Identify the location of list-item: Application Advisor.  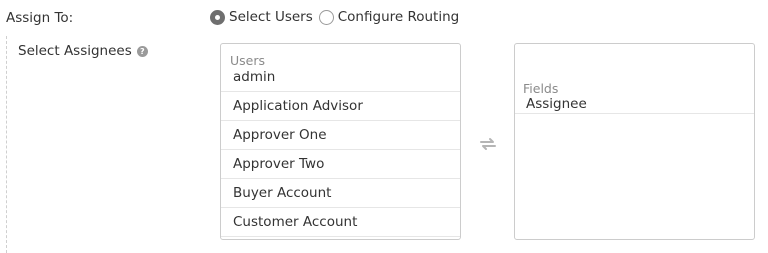
(340, 106).